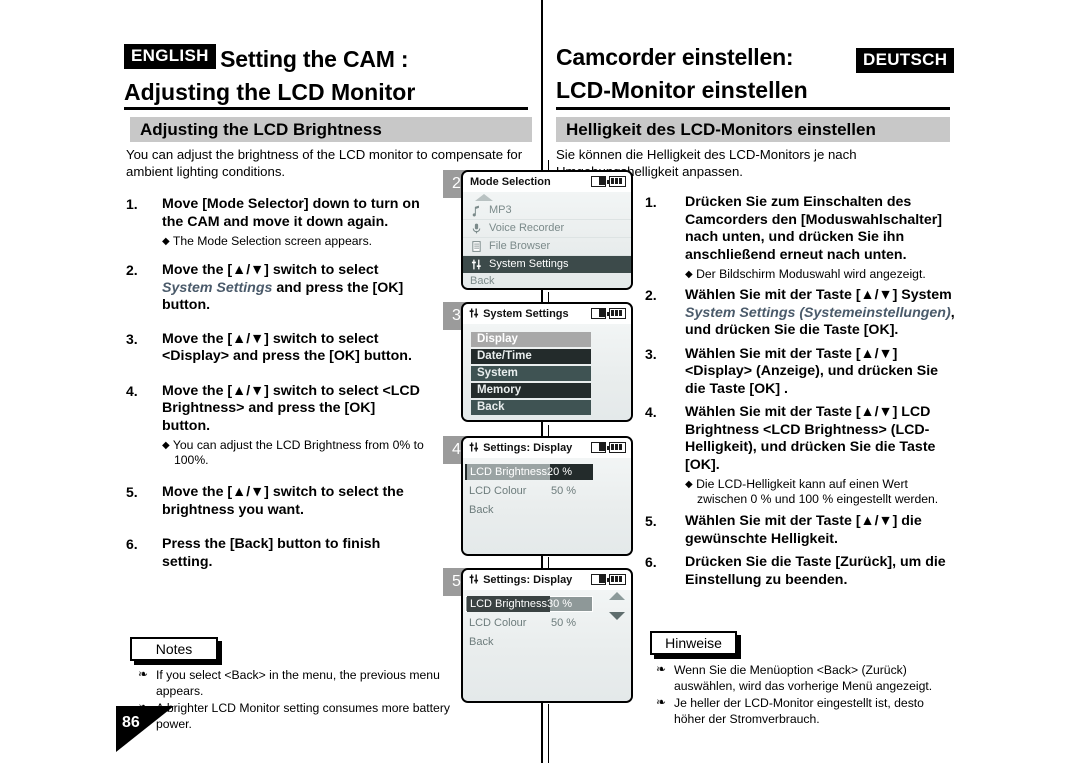  Describe the element at coordinates (531, 356) in the screenshot. I see `menu-item-date-time: Date/Time` at that location.